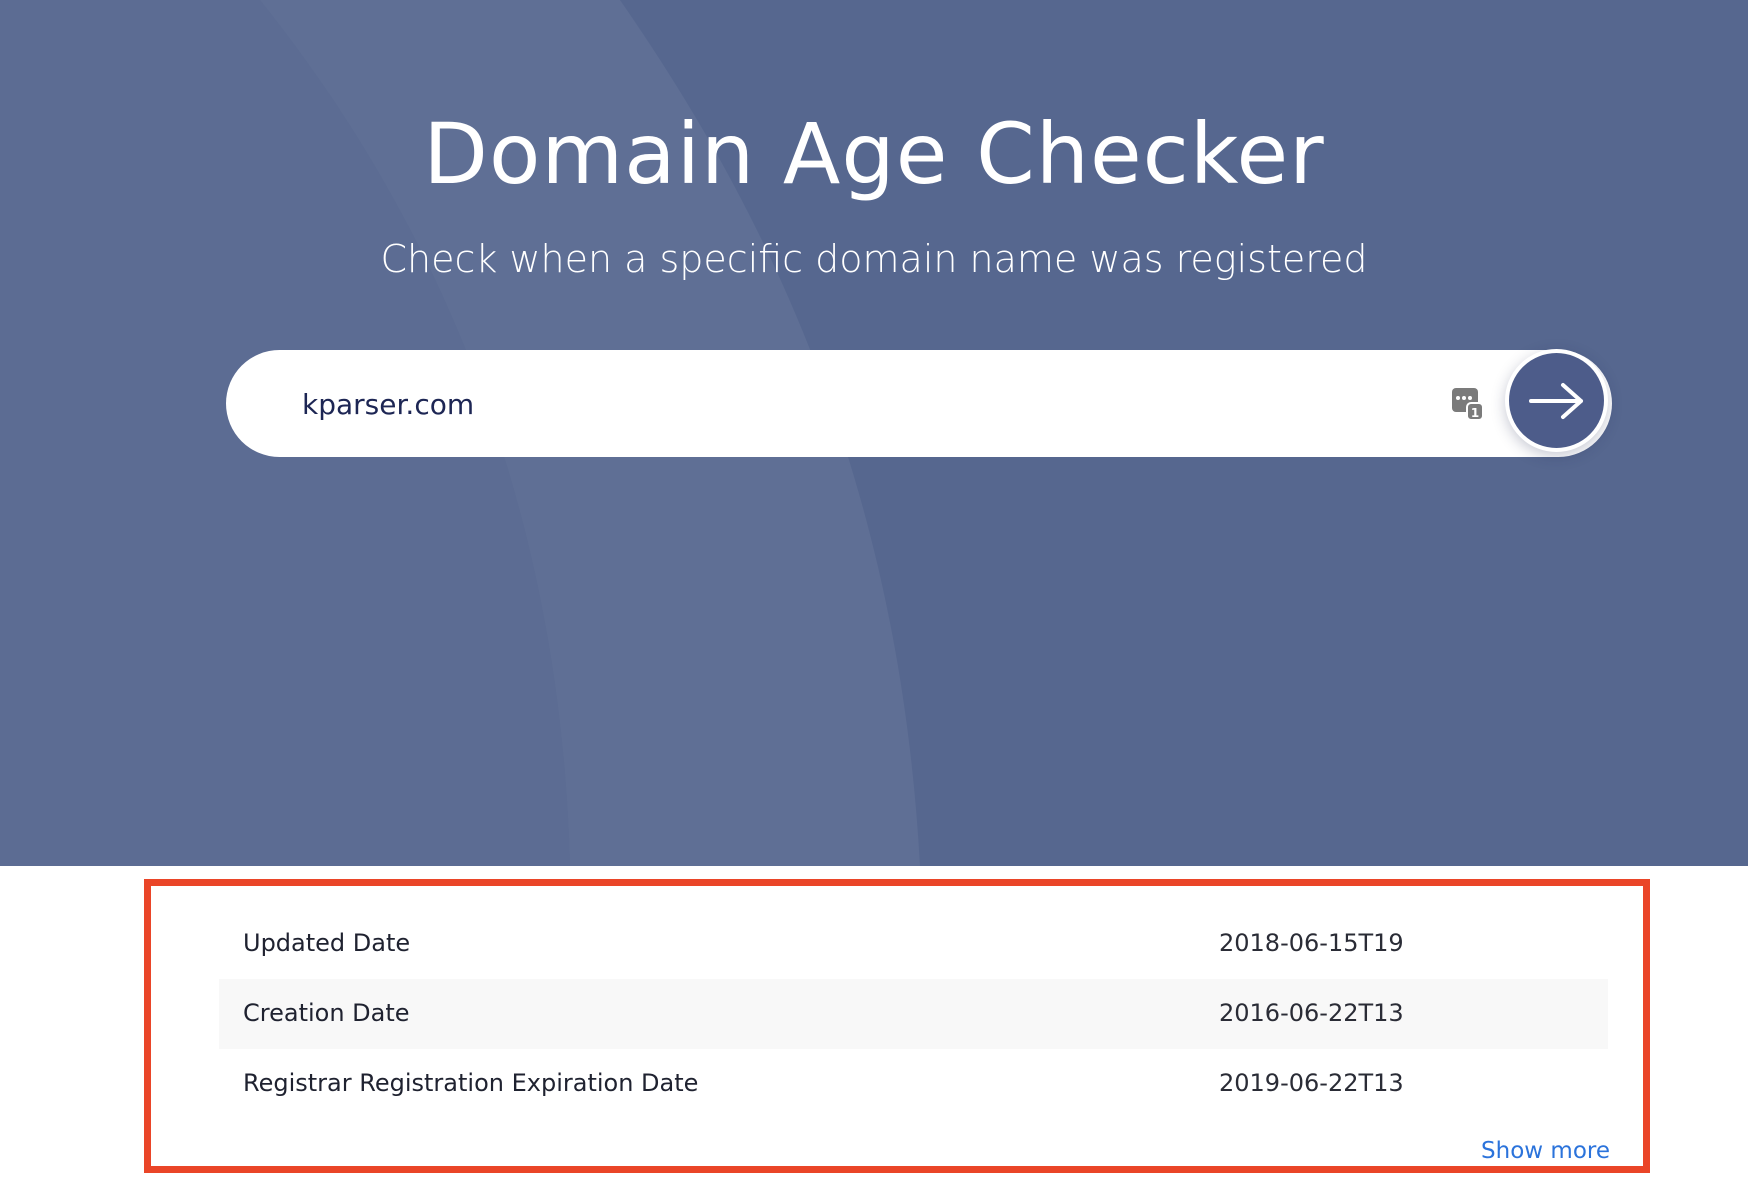 The height and width of the screenshot is (1192, 1748). What do you see at coordinates (832, 404) in the screenshot?
I see `domain-input` at bounding box center [832, 404].